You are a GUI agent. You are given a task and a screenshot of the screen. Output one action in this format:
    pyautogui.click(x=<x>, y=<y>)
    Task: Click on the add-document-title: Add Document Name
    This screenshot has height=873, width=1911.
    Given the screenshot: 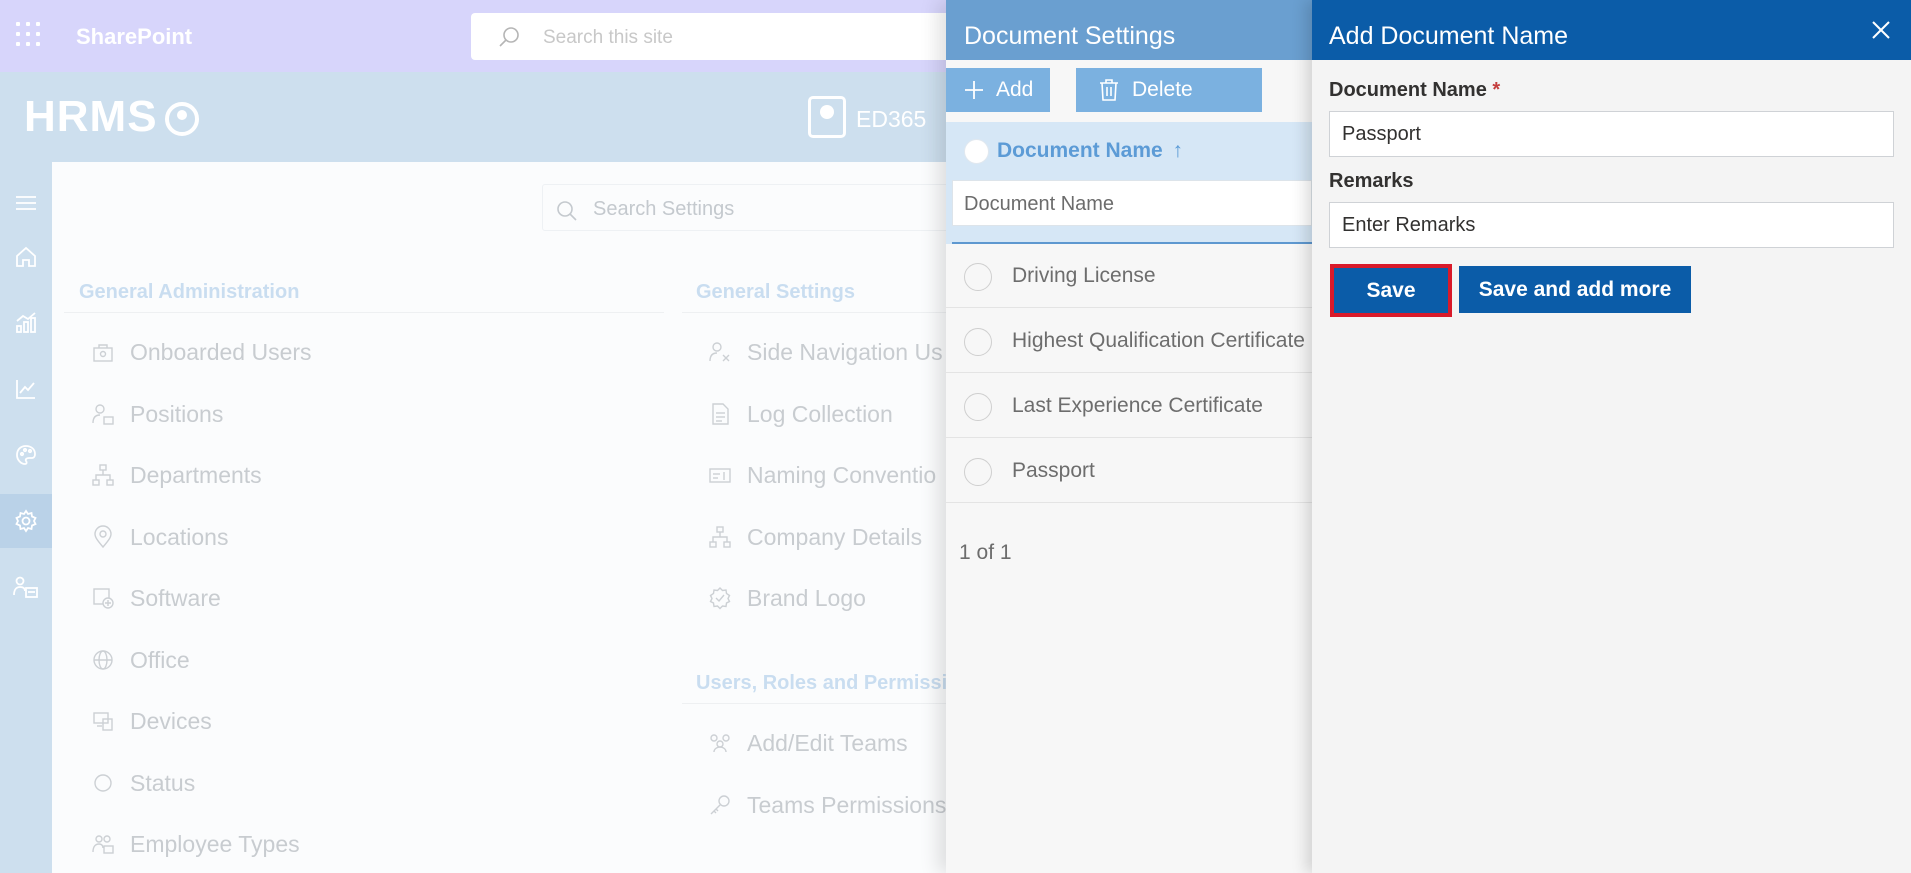 What is the action you would take?
    pyautogui.click(x=1449, y=36)
    